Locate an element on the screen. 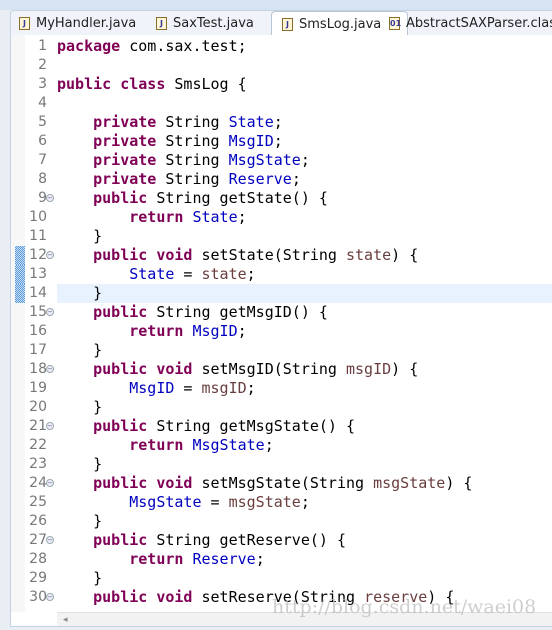 The image size is (552, 630). code-line: 25 MsgState = msgState; is located at coordinates (281, 502).